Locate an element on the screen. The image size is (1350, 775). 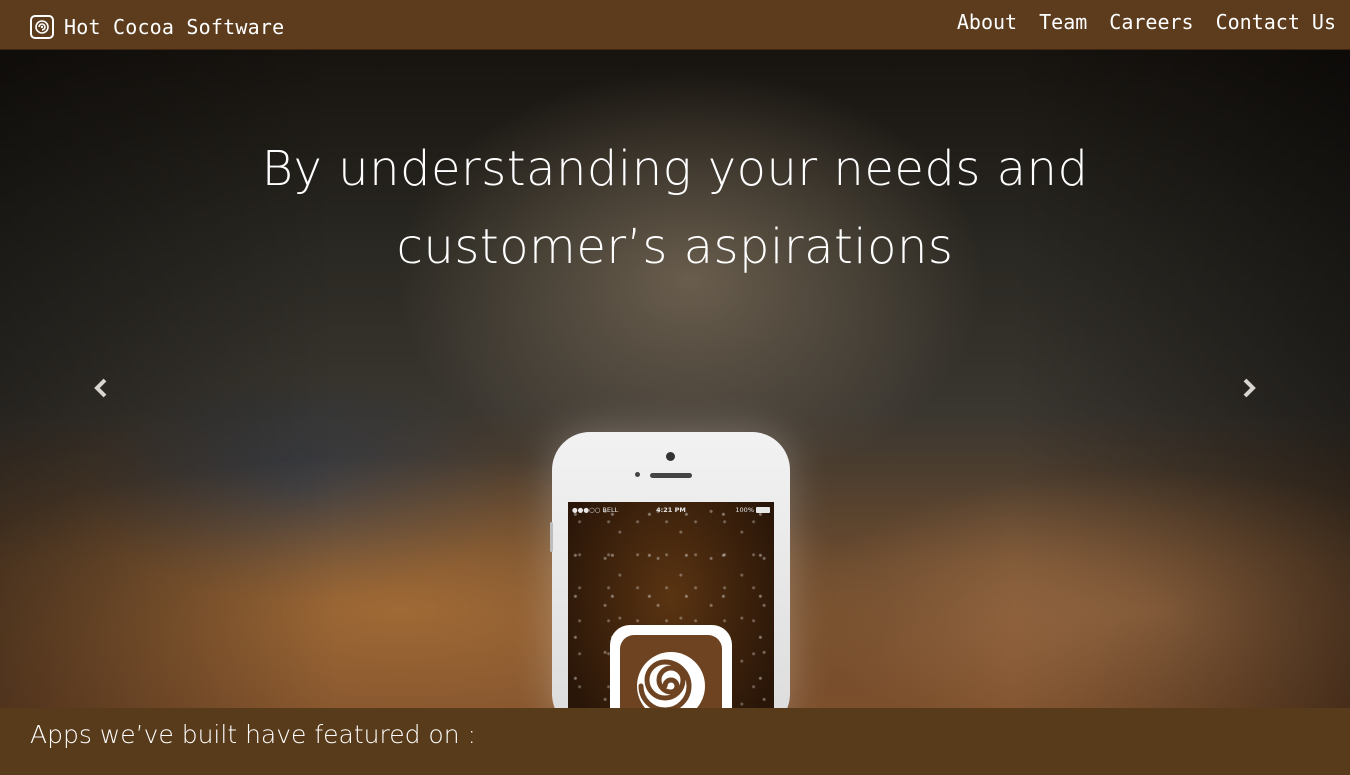
app-icon-inner is located at coordinates (671, 671).